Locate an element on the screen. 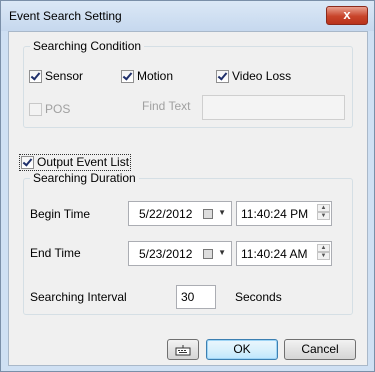  video-loss-check-icon is located at coordinates (222, 76).